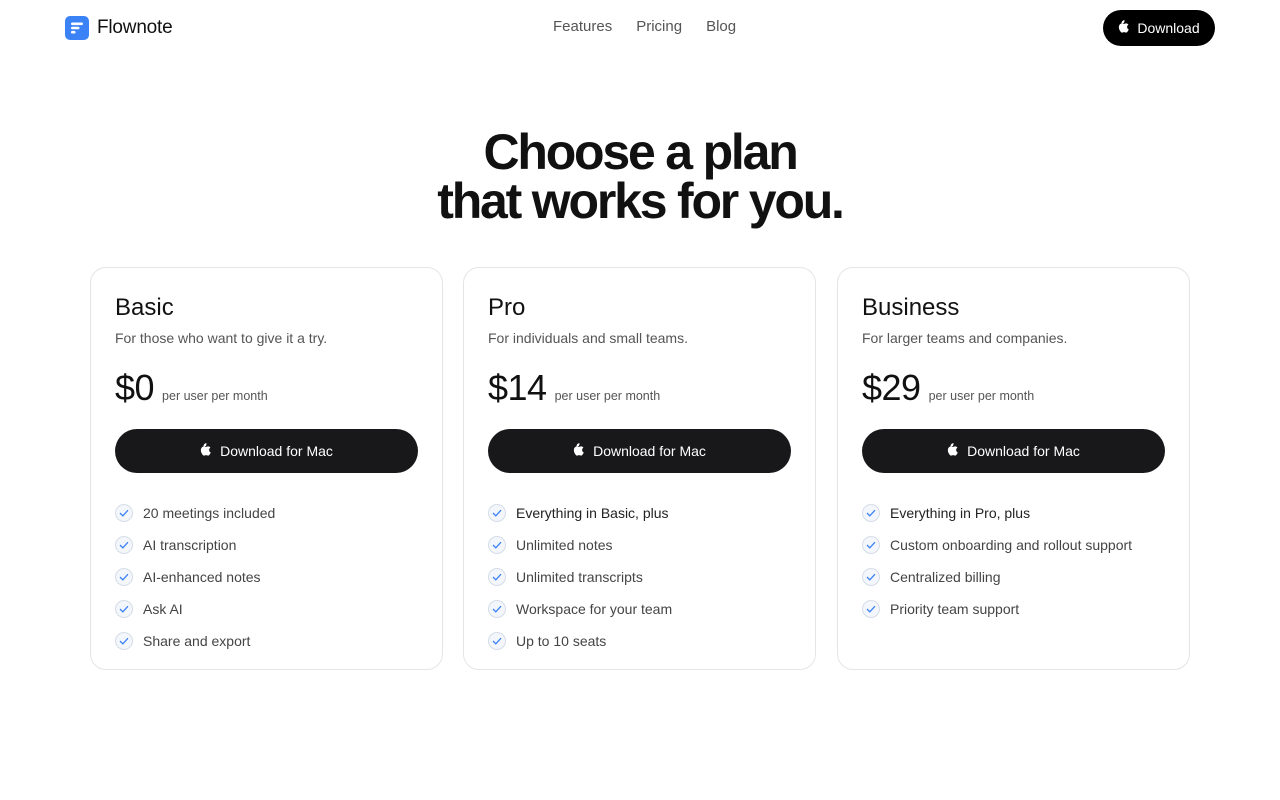 The width and height of the screenshot is (1280, 800). I want to click on feature-item: Unlimited notes, so click(639, 545).